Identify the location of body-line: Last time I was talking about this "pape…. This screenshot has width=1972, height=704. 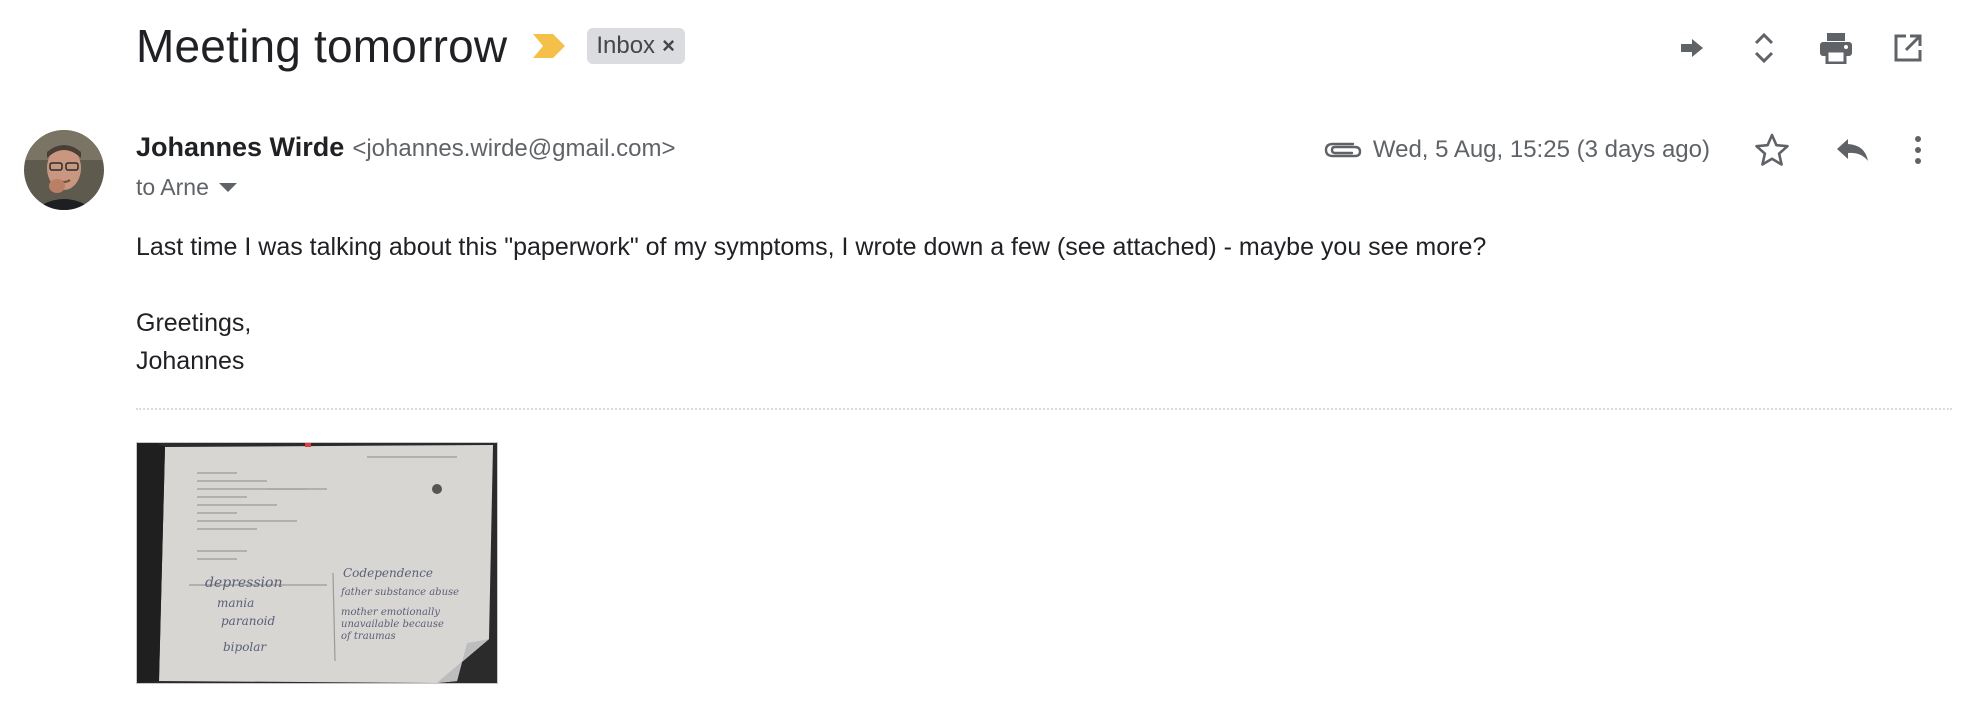
(811, 247).